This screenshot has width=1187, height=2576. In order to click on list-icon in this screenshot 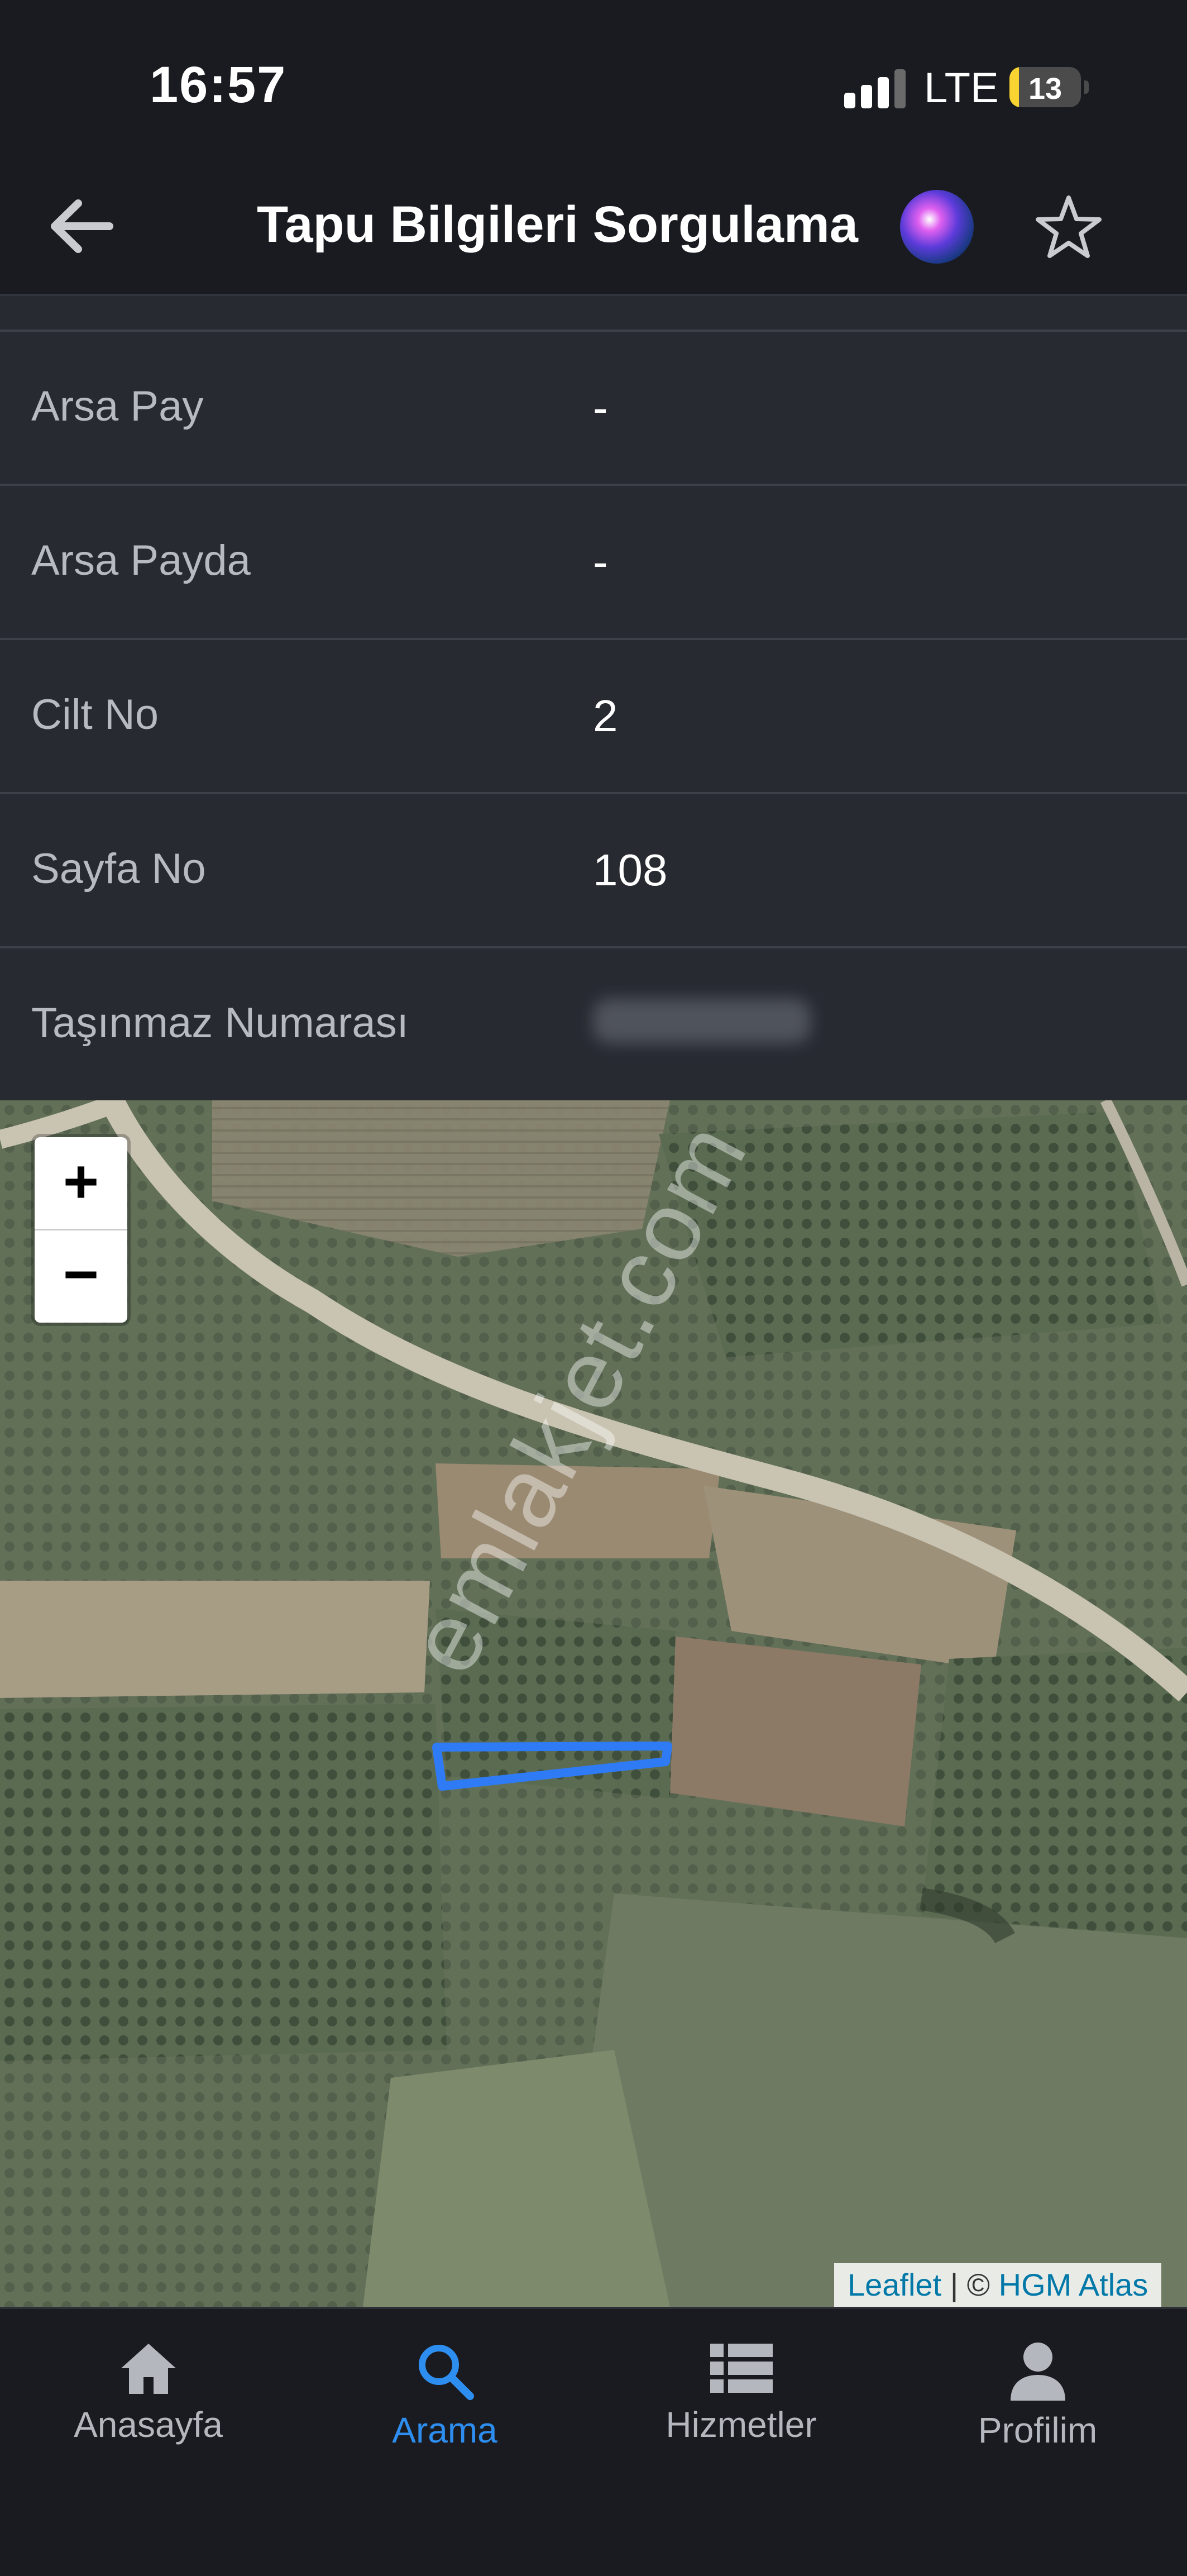, I will do `click(741, 2369)`.